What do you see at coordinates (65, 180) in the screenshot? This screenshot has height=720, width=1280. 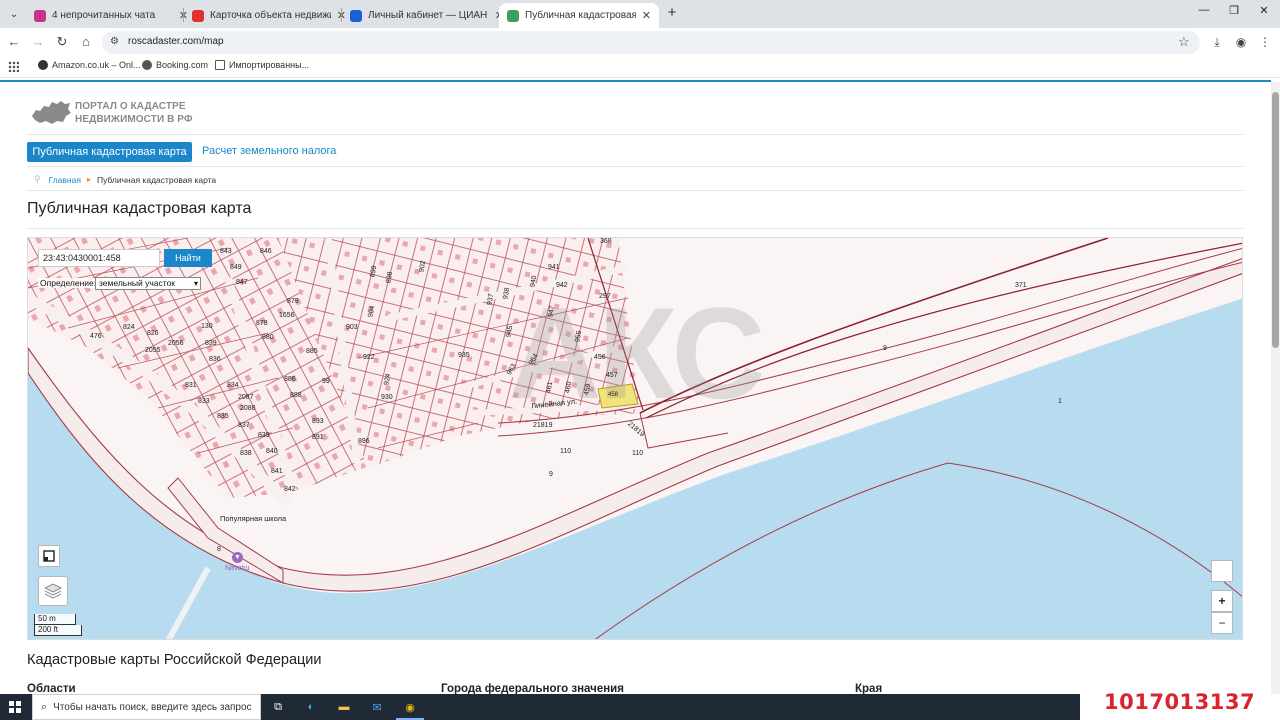 I see `breadcrumb-home-link: Главная` at bounding box center [65, 180].